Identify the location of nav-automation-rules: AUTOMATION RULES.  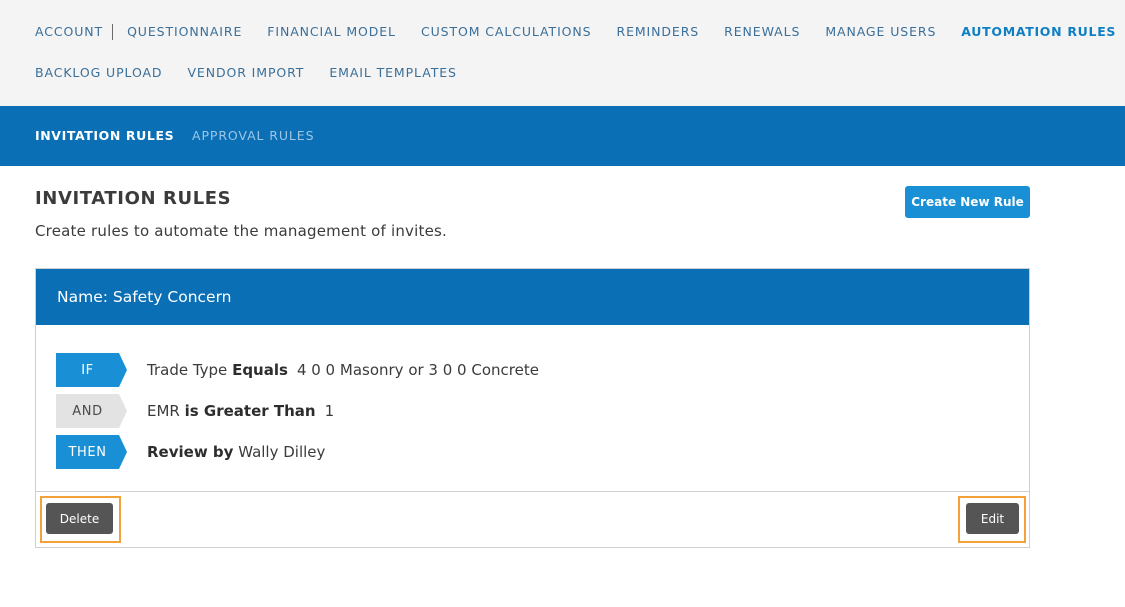
(1038, 32).